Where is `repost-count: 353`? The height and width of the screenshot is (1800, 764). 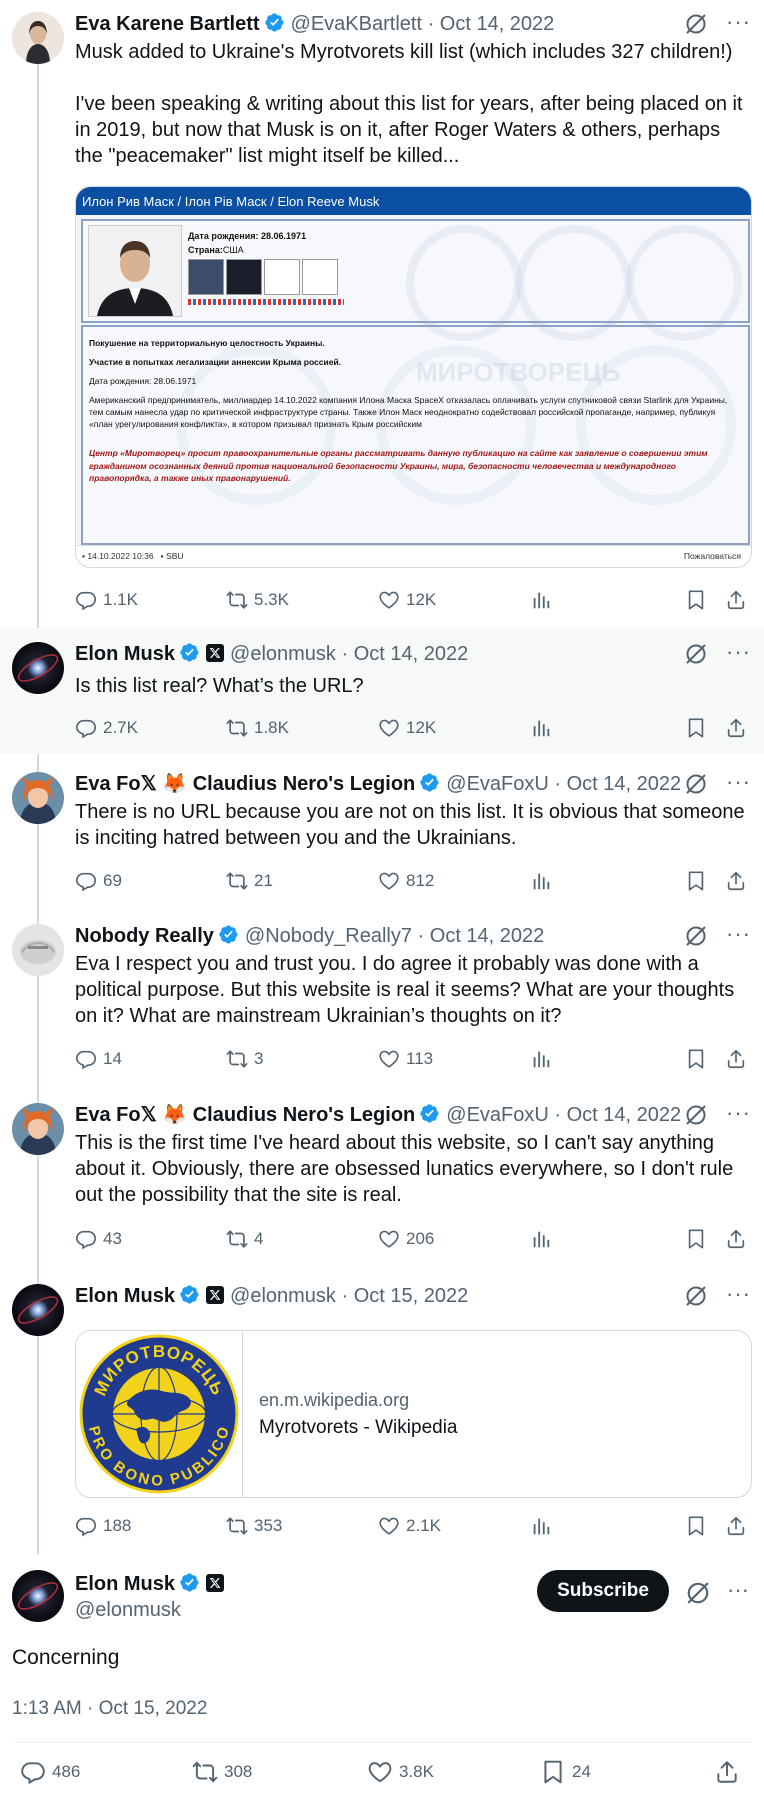 repost-count: 353 is located at coordinates (268, 1525).